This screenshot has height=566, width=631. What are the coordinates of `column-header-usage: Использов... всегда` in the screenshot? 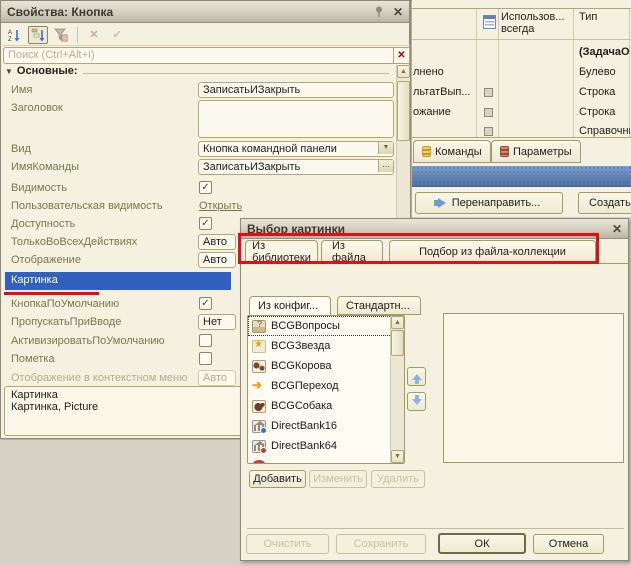 It's located at (532, 23).